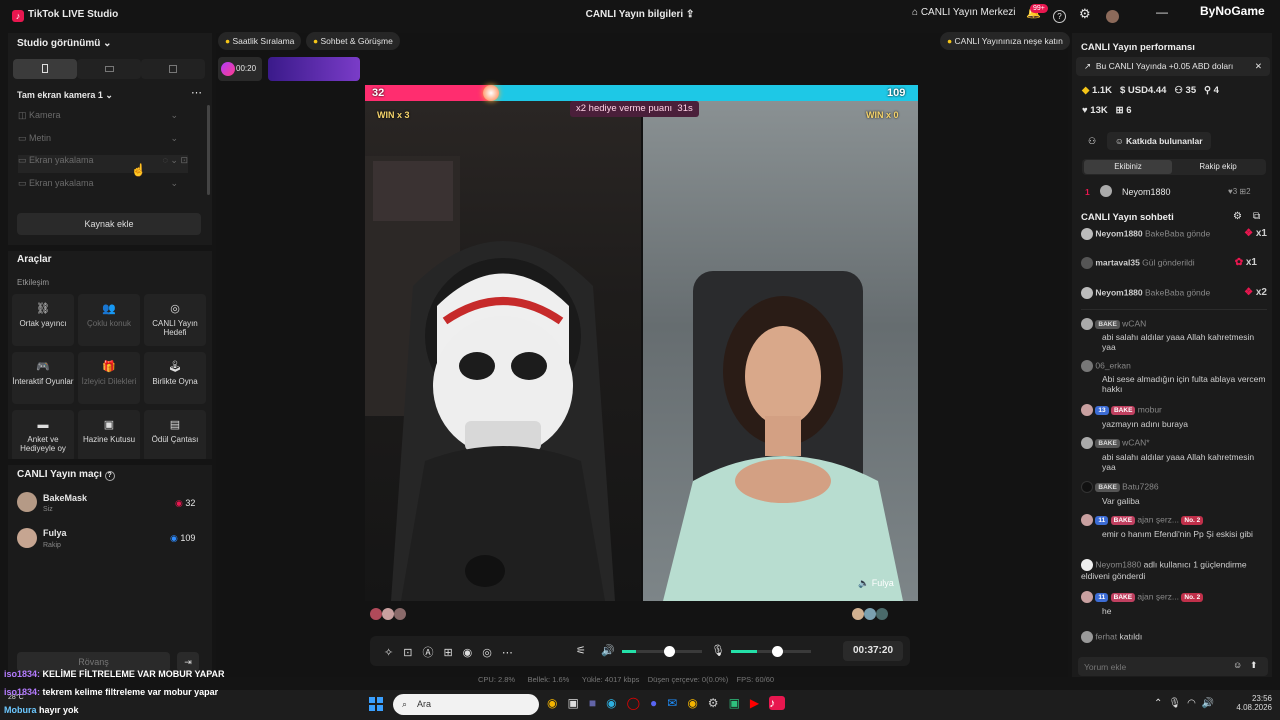 This screenshot has width=1280, height=720. What do you see at coordinates (597, 703) in the screenshot?
I see `teams-icon: ■` at bounding box center [597, 703].